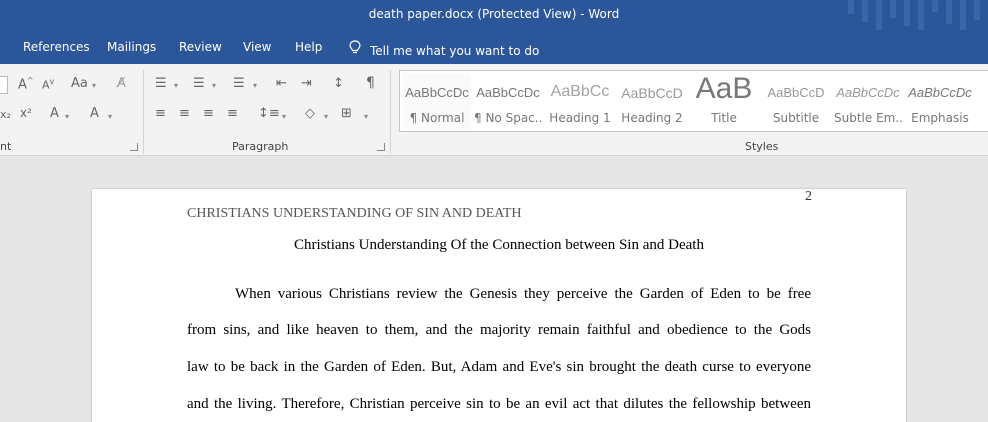  What do you see at coordinates (913, 15) in the screenshot?
I see `title-bar-pattern` at bounding box center [913, 15].